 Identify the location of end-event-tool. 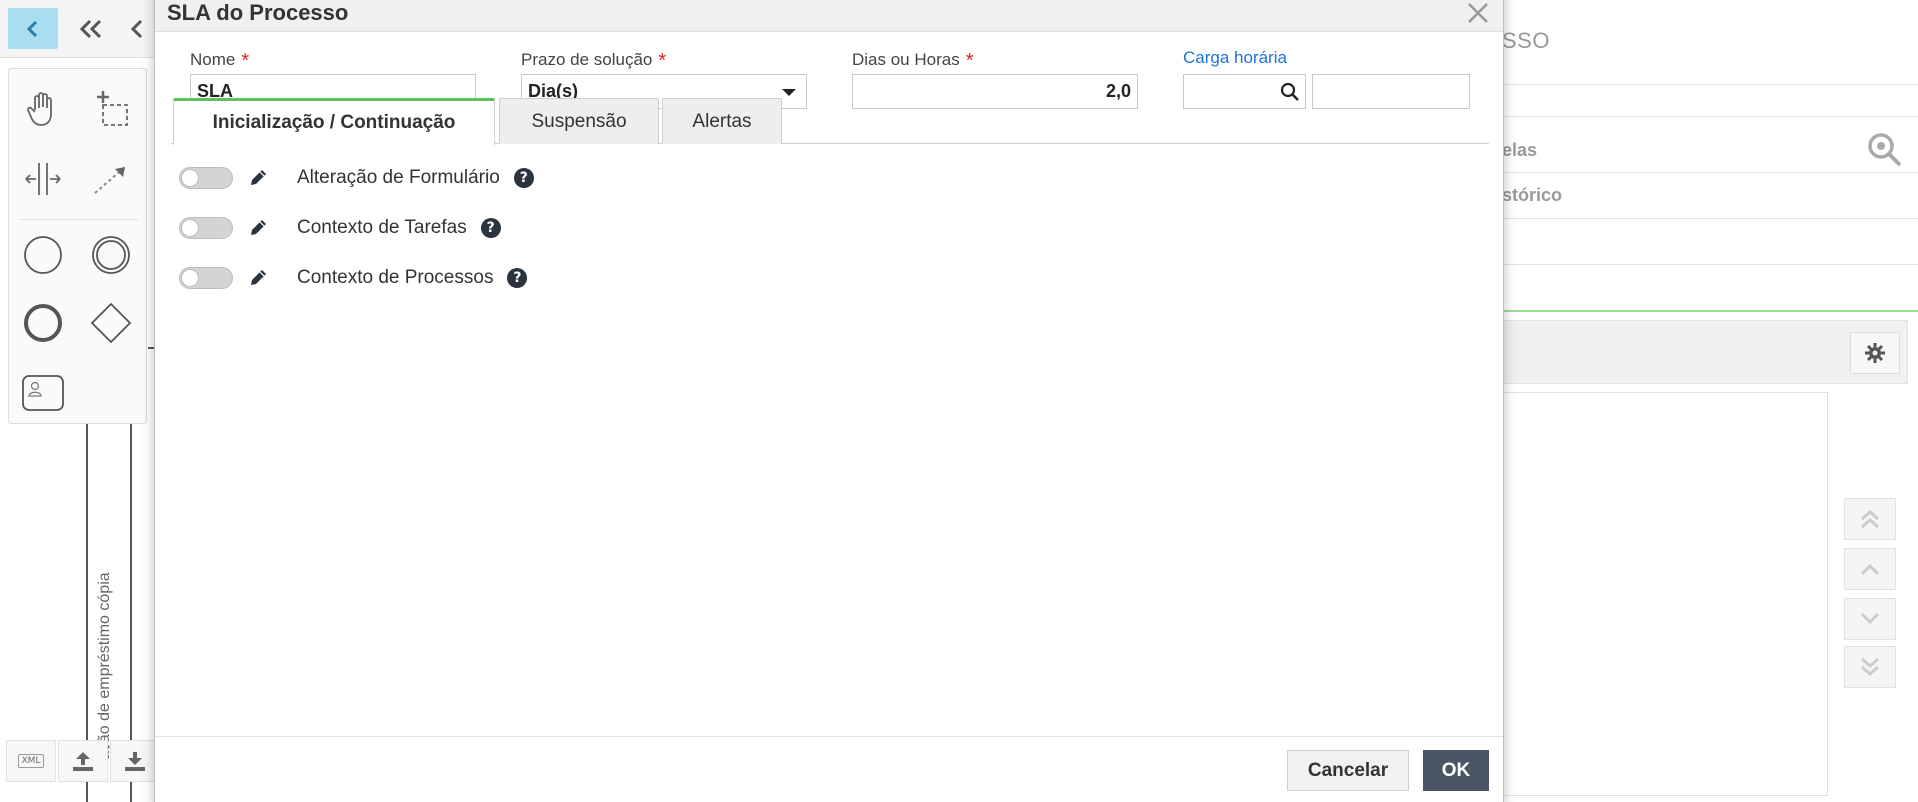
(43, 323).